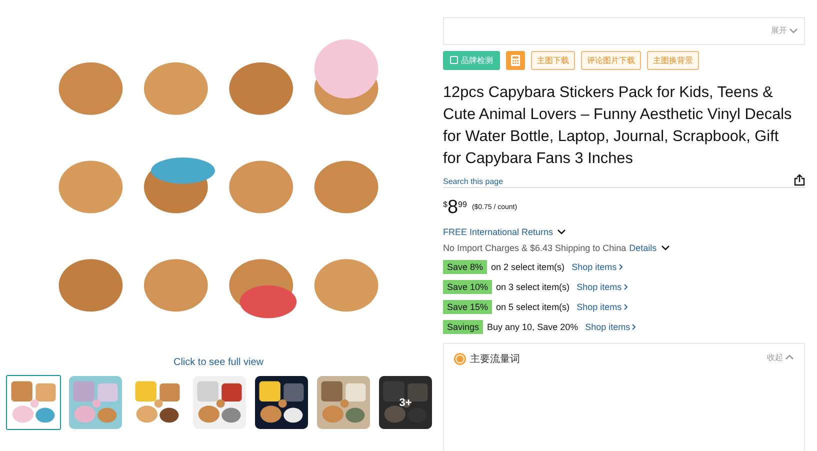 The height and width of the screenshot is (451, 817). Describe the element at coordinates (218, 362) in the screenshot. I see `full-view-link: Click to see full view` at that location.